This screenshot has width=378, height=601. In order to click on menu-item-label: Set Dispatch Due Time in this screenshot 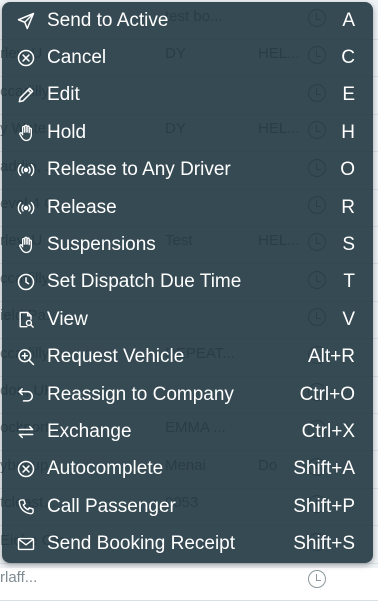, I will do `click(144, 282)`.